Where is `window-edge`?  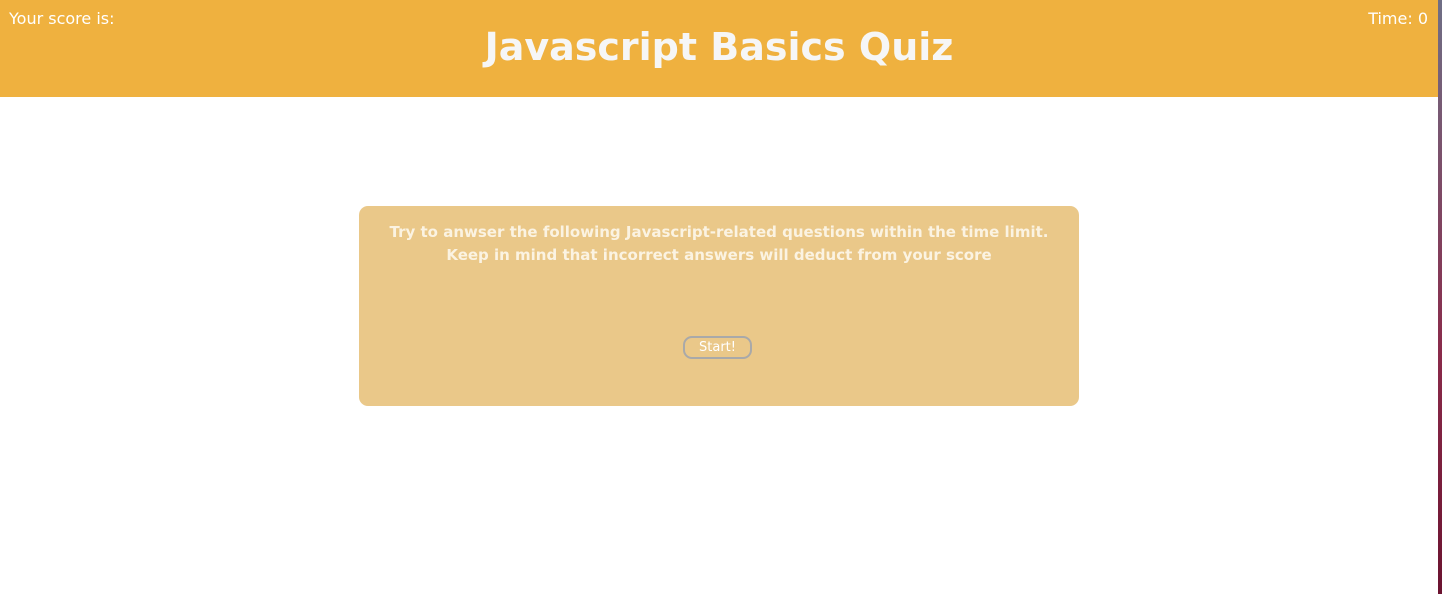 window-edge is located at coordinates (1440, 297).